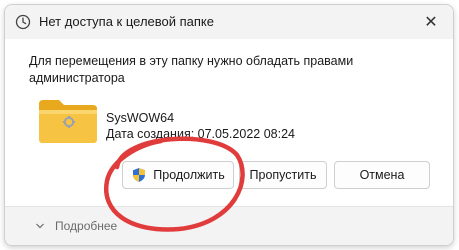  What do you see at coordinates (229, 22) in the screenshot?
I see `title-bar: Нет доступа к целевой папке ✕` at bounding box center [229, 22].